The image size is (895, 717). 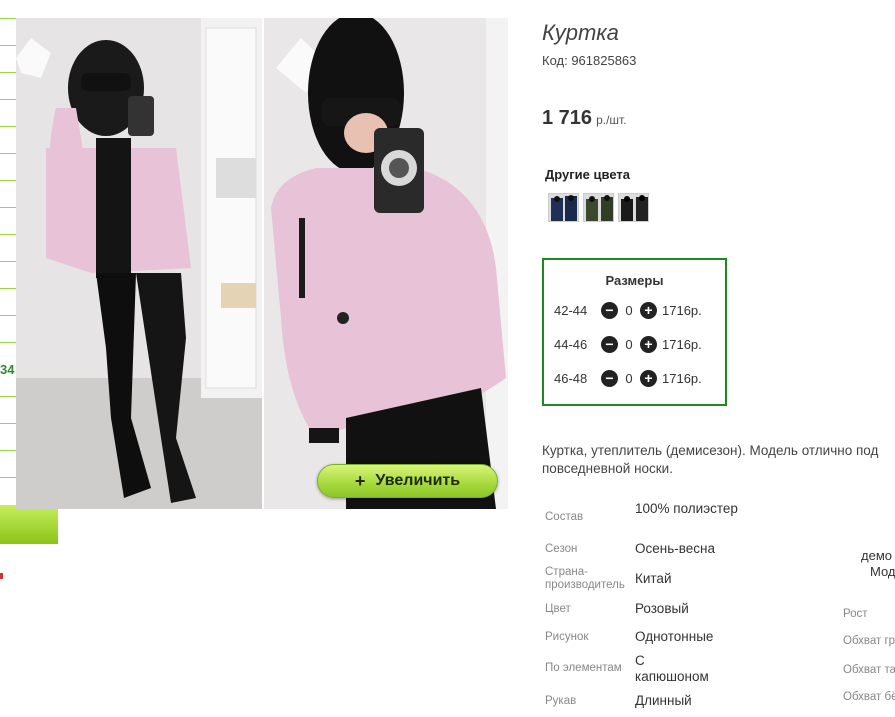 What do you see at coordinates (563, 207) in the screenshot?
I see `color-swatch-blue` at bounding box center [563, 207].